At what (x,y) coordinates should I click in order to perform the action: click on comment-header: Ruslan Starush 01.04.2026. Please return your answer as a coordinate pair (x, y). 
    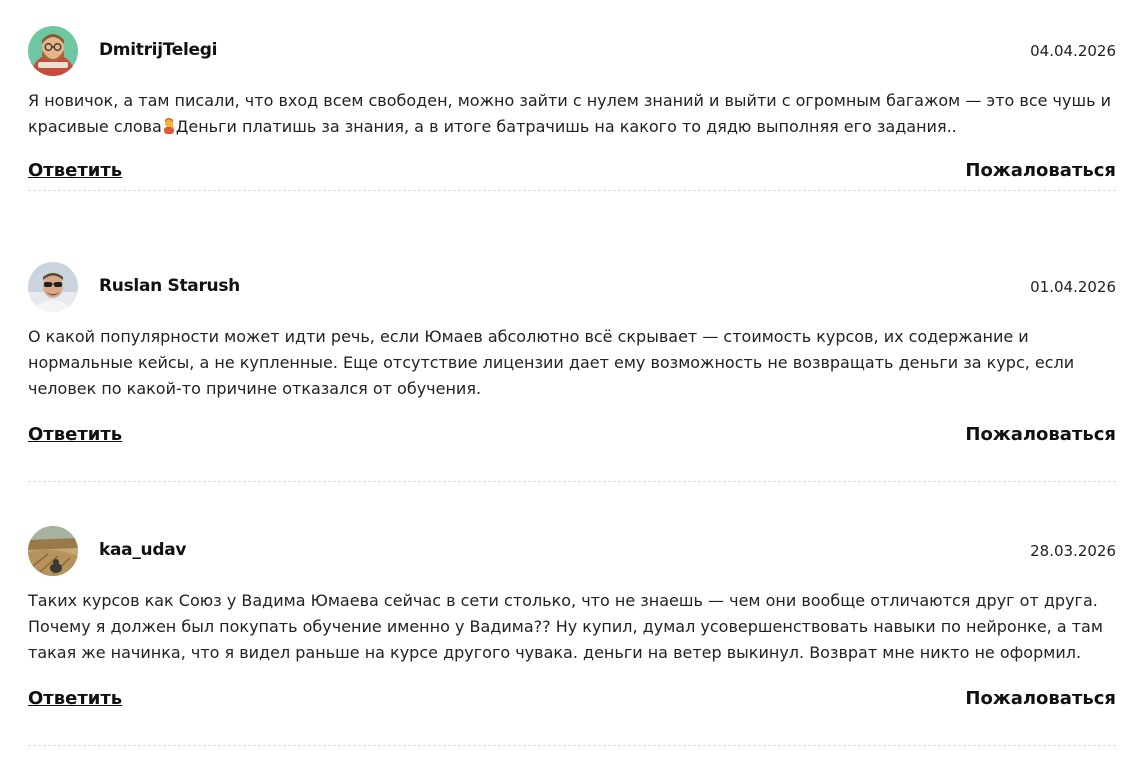
    Looking at the image, I should click on (572, 288).